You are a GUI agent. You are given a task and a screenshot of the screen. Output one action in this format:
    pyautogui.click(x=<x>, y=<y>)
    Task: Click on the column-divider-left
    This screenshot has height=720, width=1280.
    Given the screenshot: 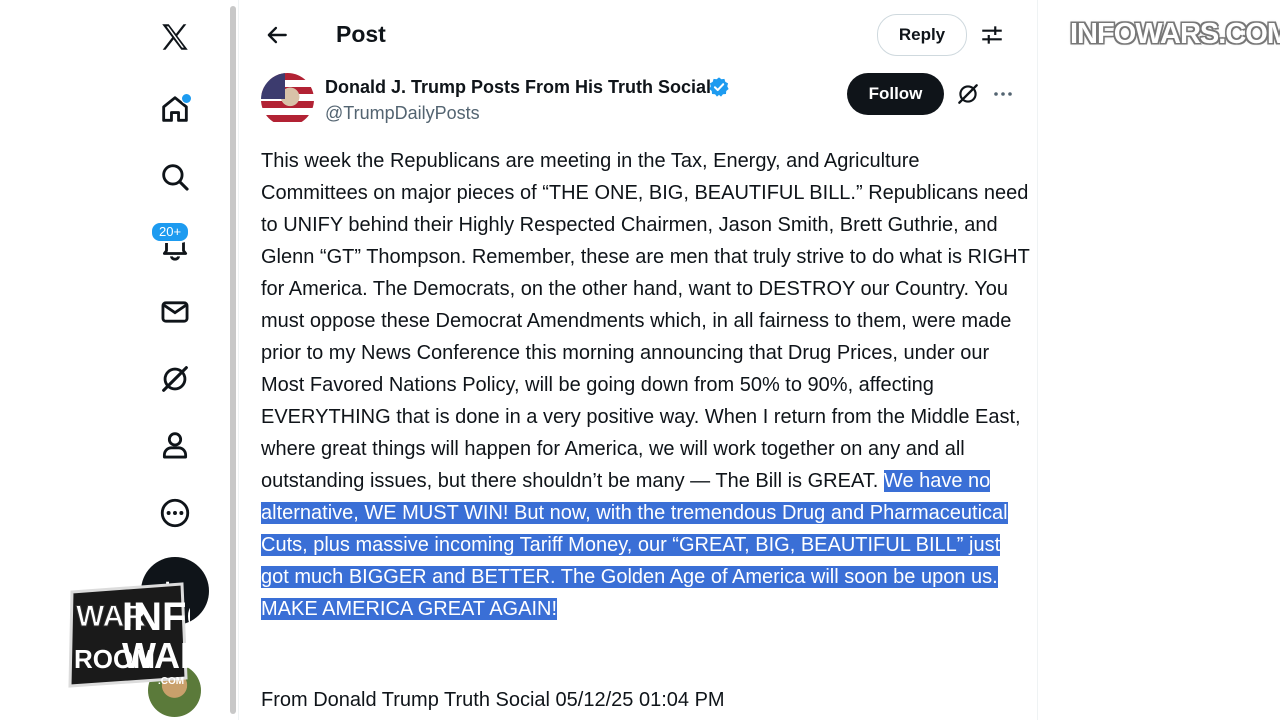 What is the action you would take?
    pyautogui.click(x=238, y=360)
    